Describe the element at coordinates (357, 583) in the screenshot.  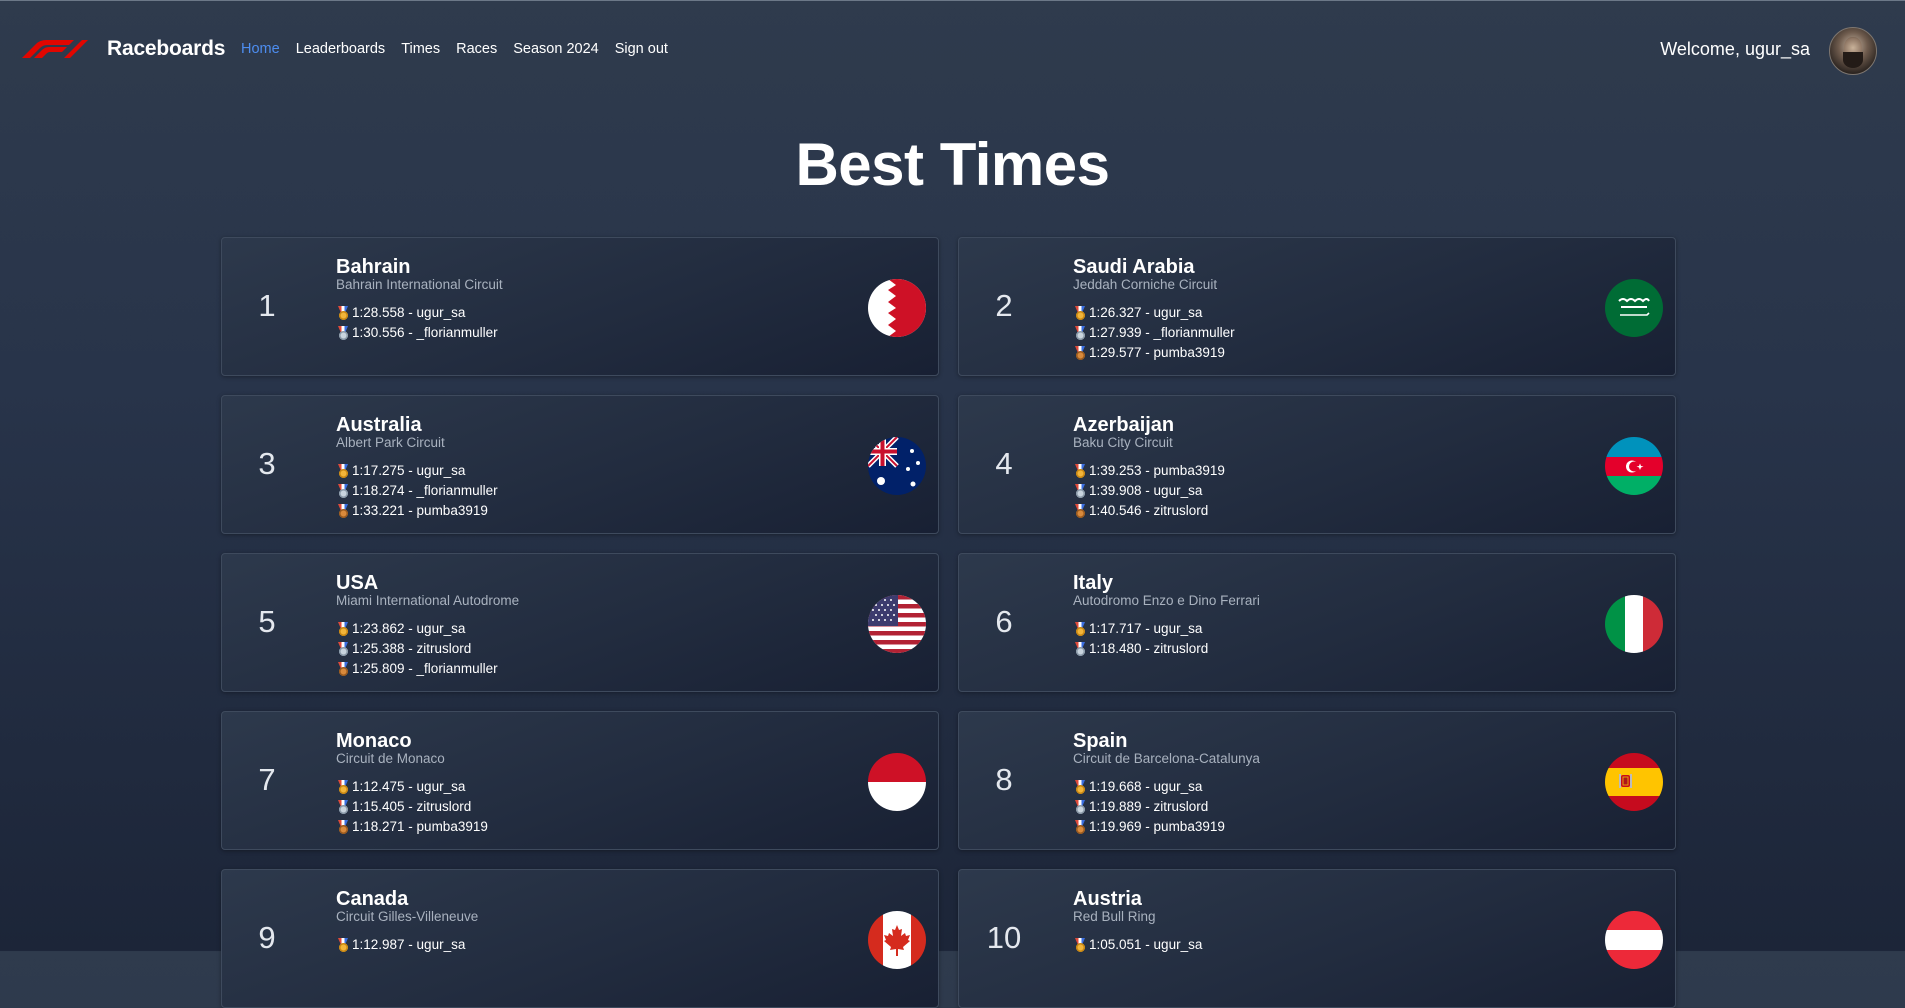
I see `race-country: USA` at that location.